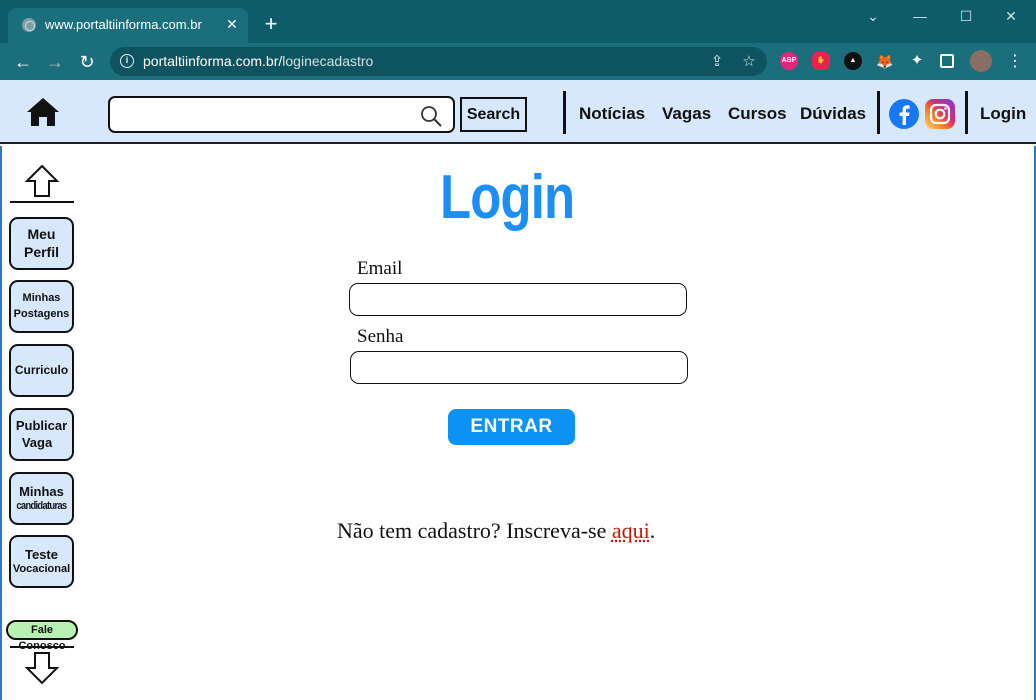 This screenshot has height=700, width=1036. What do you see at coordinates (749, 62) in the screenshot?
I see `bookmark-star-icon: ☆` at bounding box center [749, 62].